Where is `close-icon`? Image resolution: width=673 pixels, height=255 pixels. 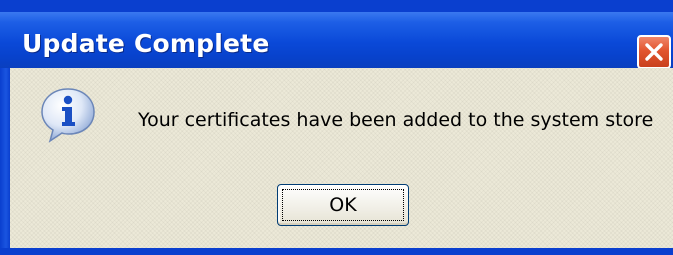
close-icon is located at coordinates (654, 52).